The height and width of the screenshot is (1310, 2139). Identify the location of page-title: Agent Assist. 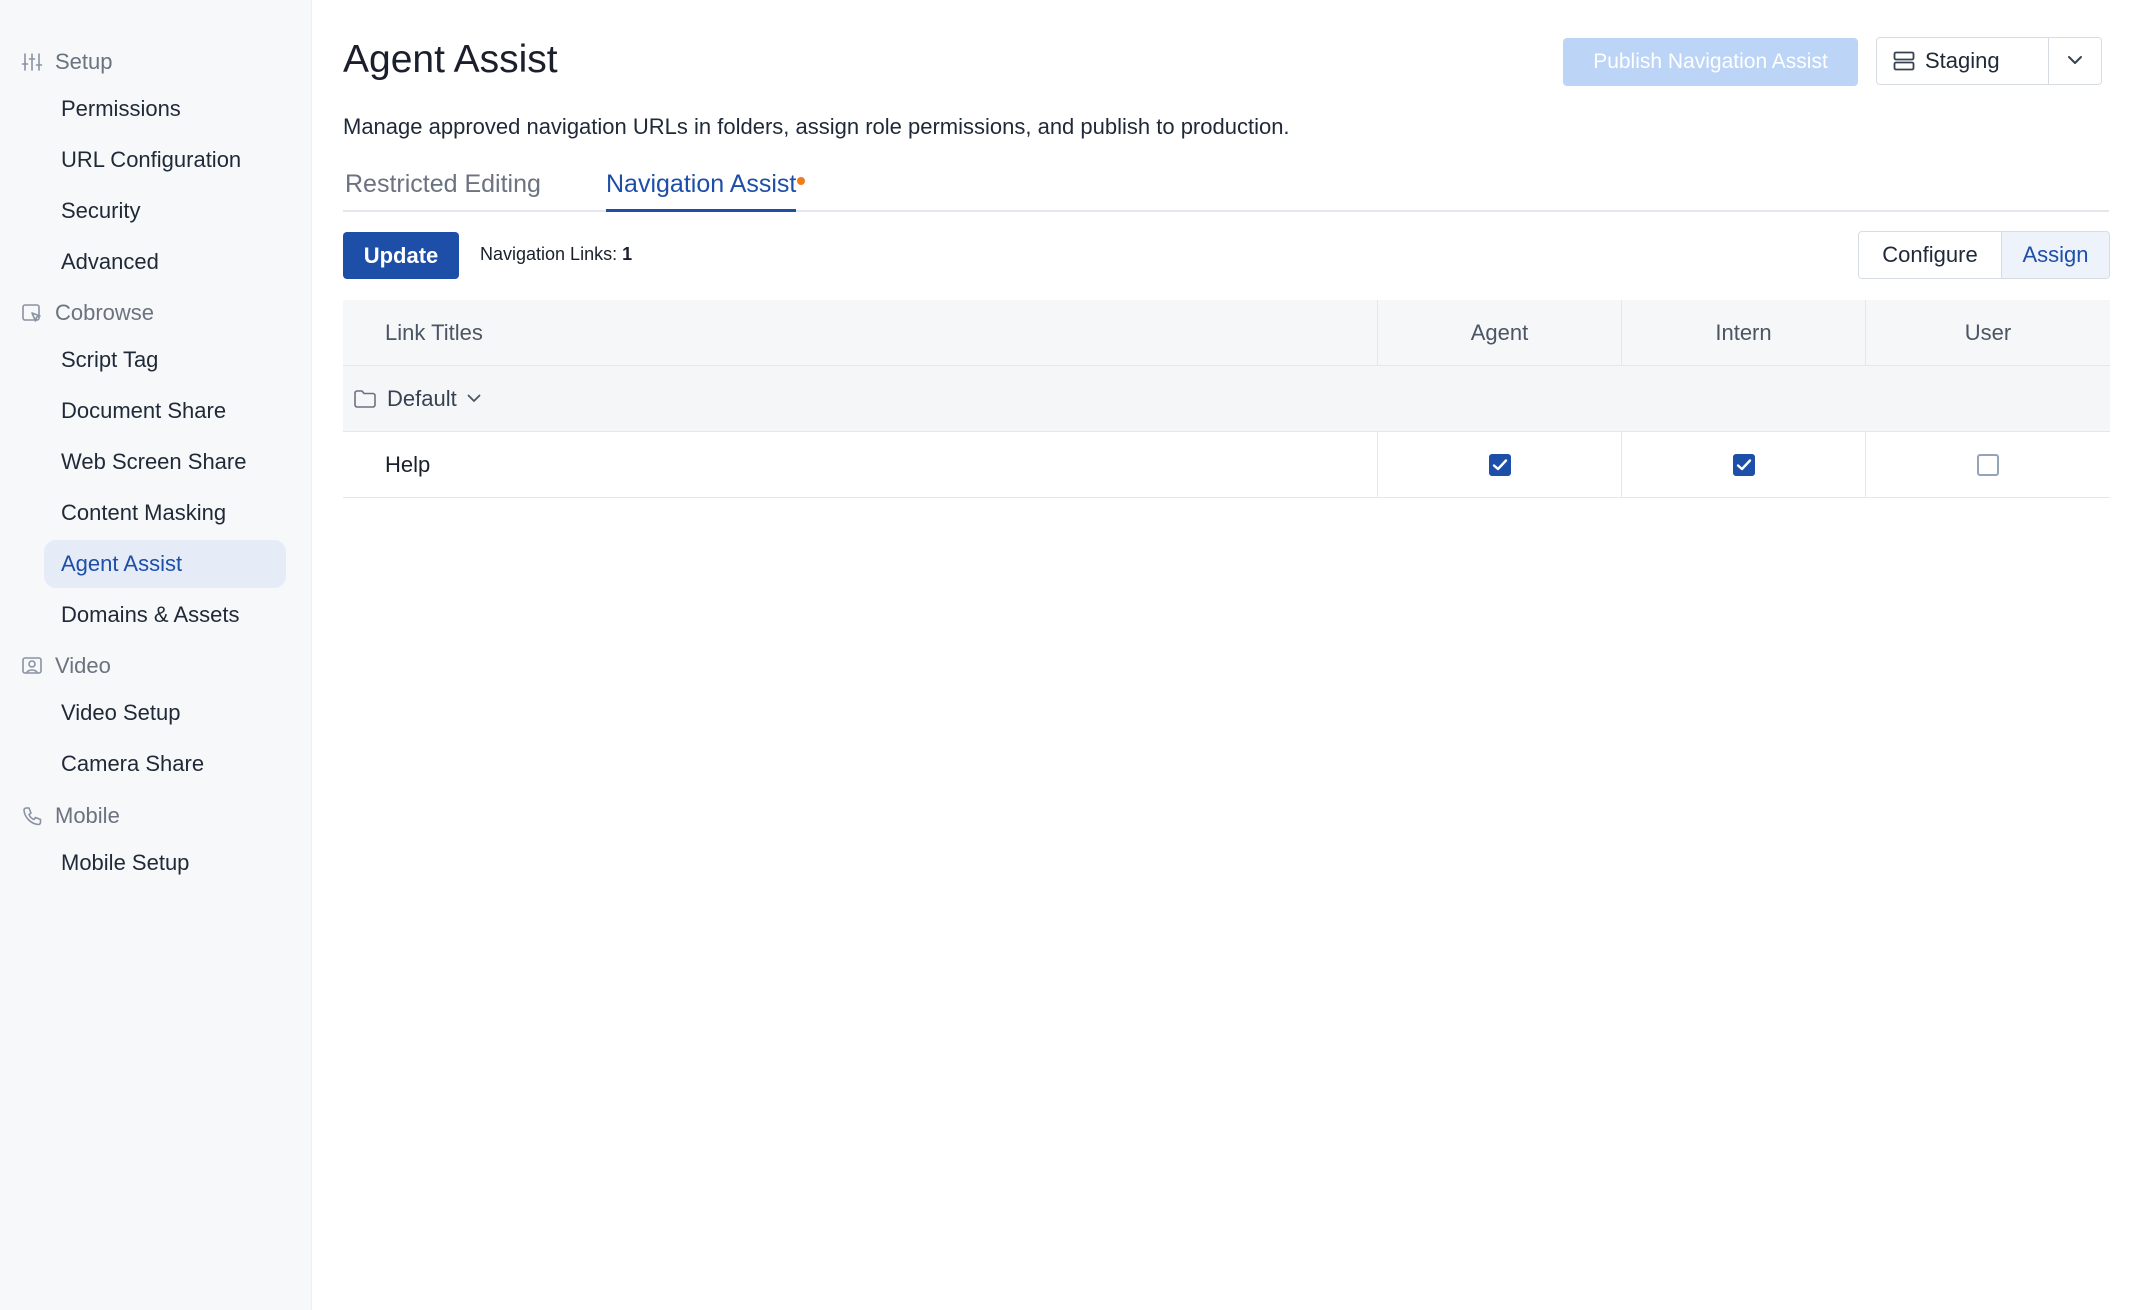
(450, 59).